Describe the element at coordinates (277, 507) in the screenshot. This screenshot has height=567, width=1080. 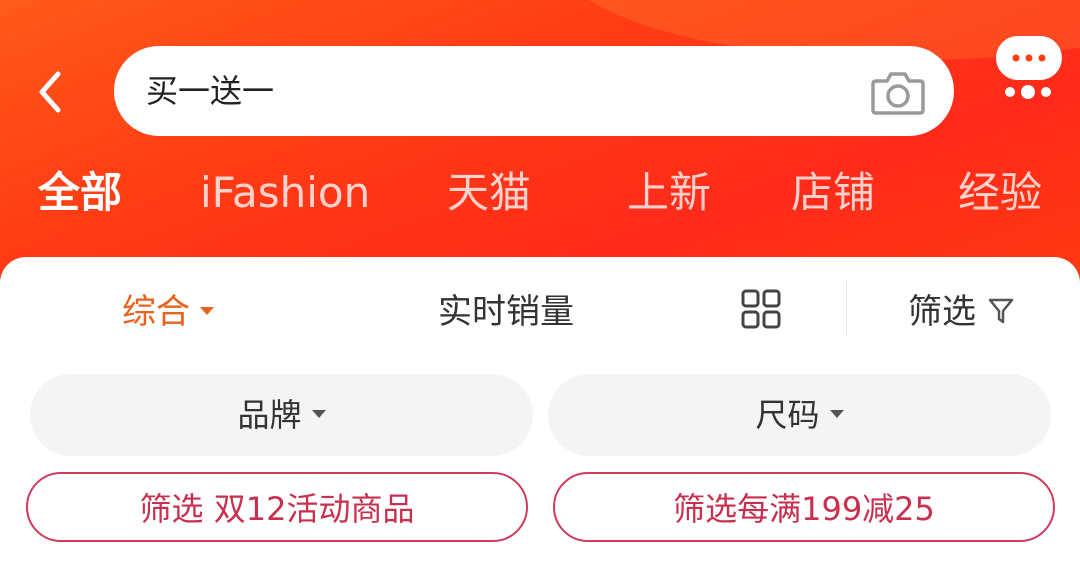
I see `promo-double12-filter: 筛选 双12活动商品` at that location.